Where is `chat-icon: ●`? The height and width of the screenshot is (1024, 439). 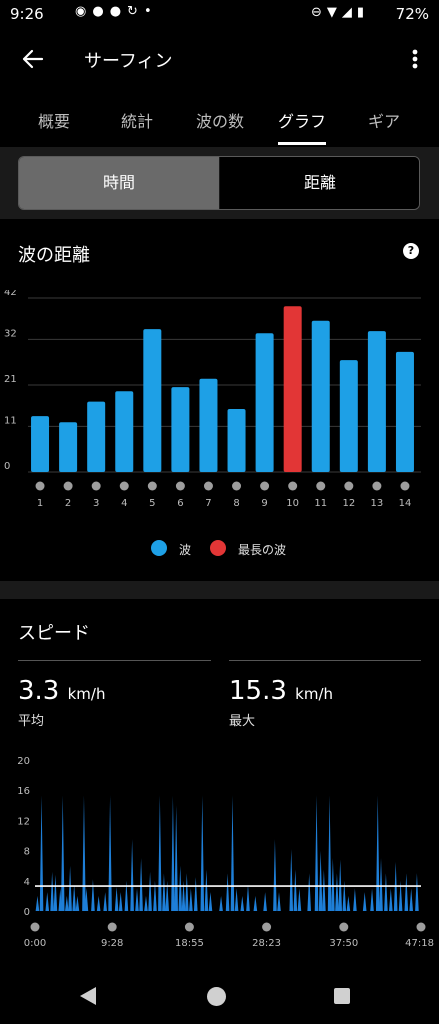 chat-icon: ● is located at coordinates (101, 11).